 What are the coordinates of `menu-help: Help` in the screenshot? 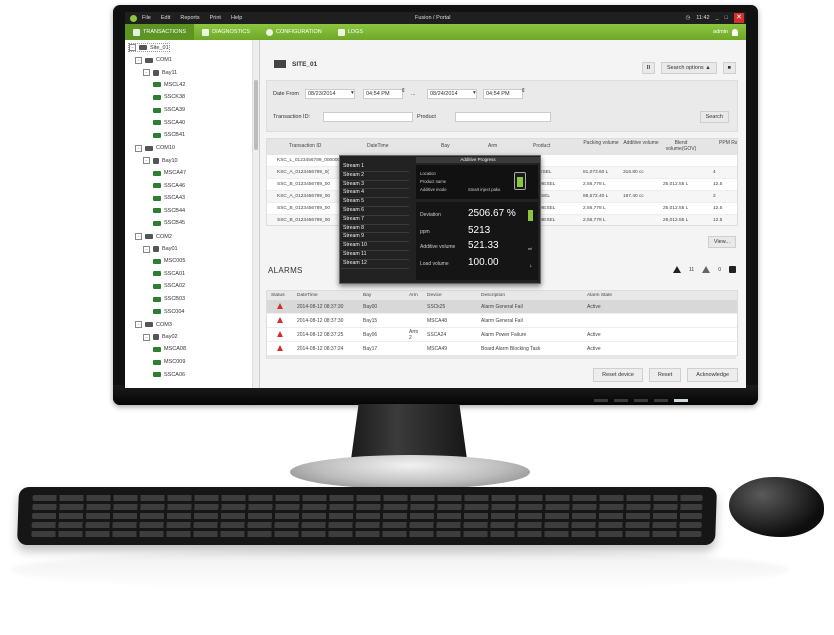 It's located at (236, 18).